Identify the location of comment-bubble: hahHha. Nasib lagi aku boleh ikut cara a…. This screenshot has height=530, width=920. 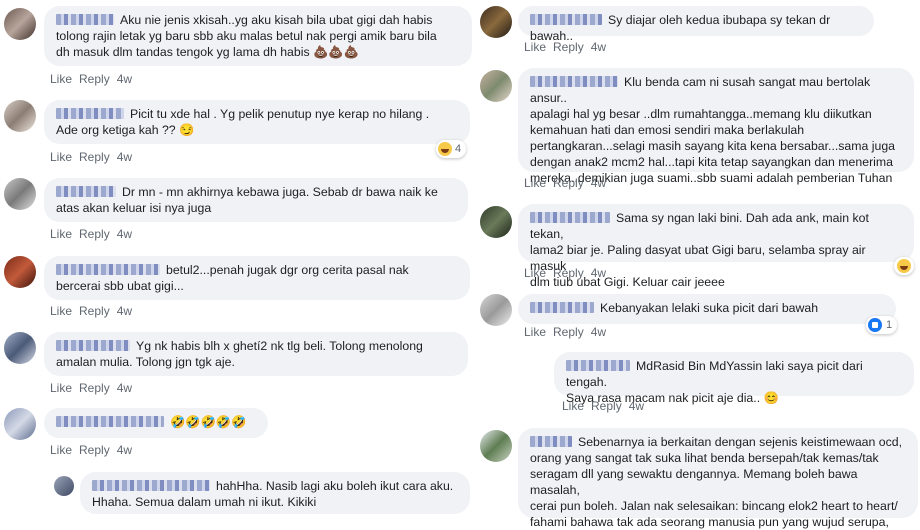
(275, 493).